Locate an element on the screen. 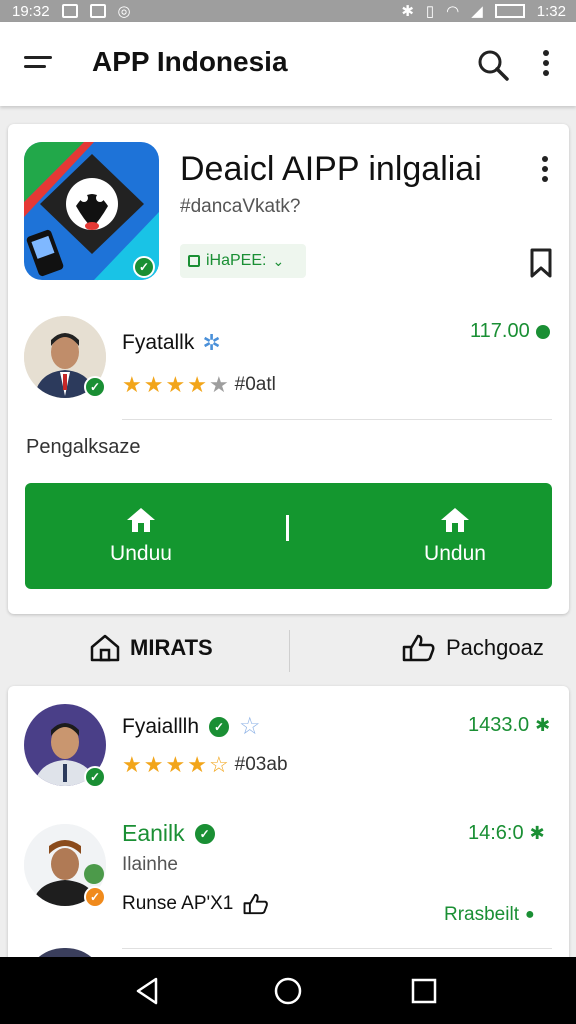 This screenshot has width=576, height=1024. seller-rating-text: #0atl is located at coordinates (255, 384).